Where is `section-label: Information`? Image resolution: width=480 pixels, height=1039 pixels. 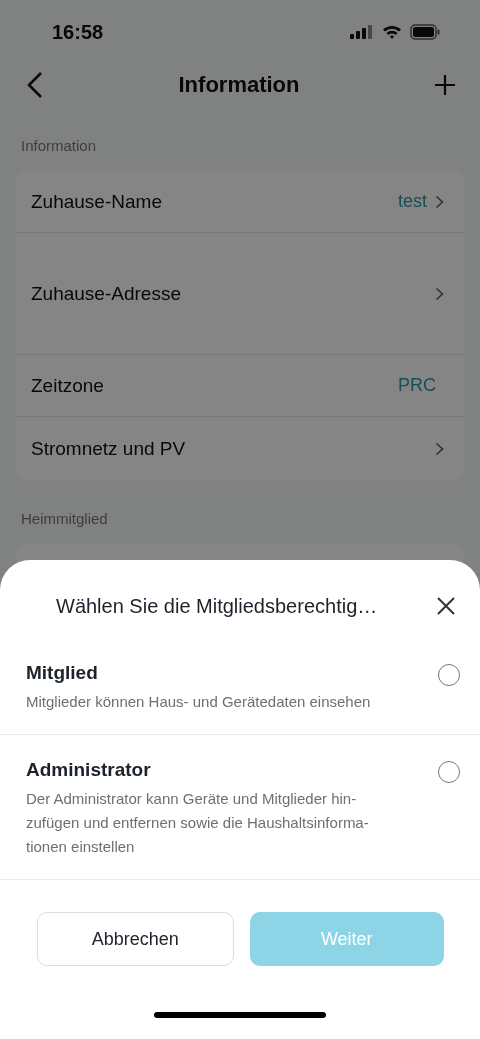 section-label: Information is located at coordinates (59, 146).